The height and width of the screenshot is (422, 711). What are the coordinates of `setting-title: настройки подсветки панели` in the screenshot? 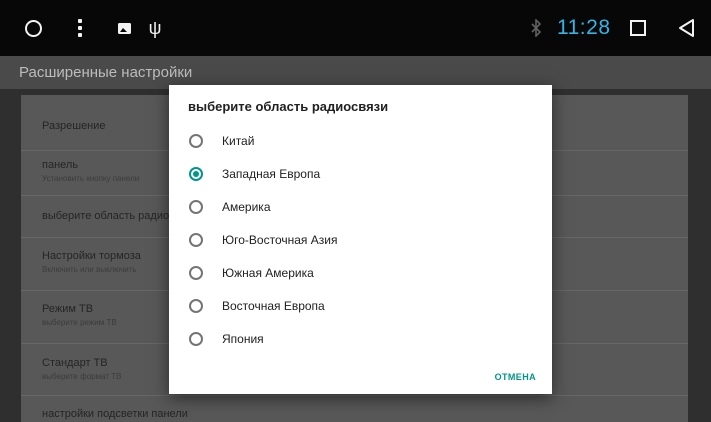 It's located at (115, 414).